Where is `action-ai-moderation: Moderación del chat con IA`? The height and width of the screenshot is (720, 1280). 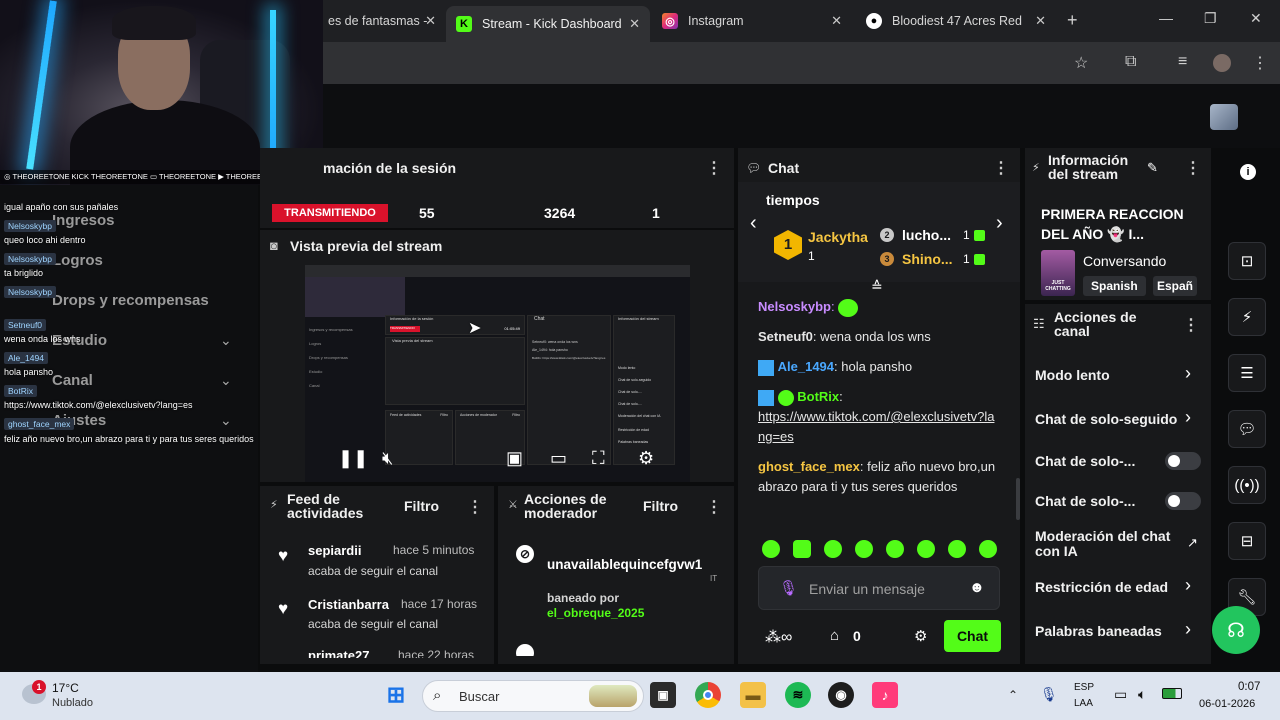 action-ai-moderation: Moderación del chat con IA is located at coordinates (1105, 544).